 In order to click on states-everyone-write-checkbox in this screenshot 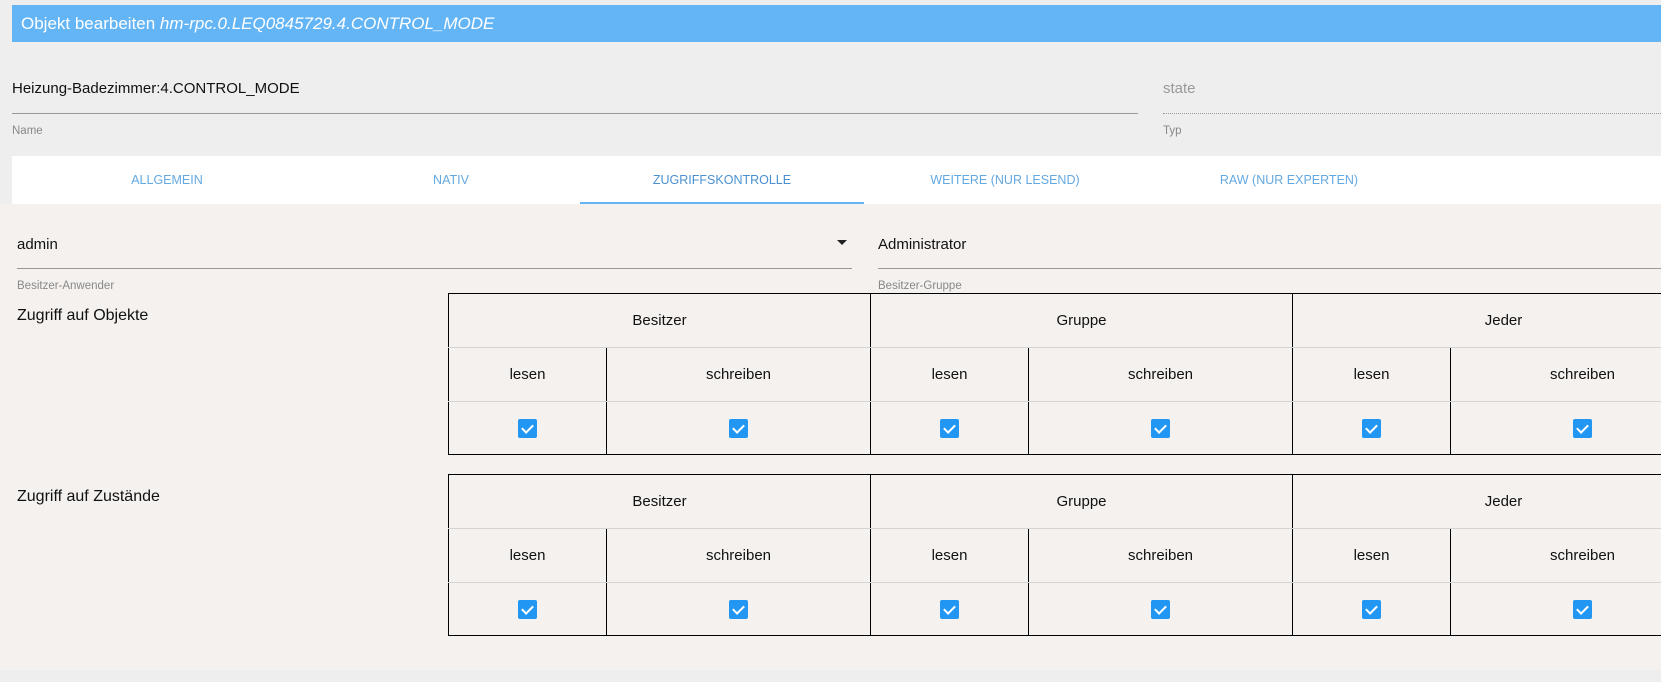, I will do `click(1583, 609)`.